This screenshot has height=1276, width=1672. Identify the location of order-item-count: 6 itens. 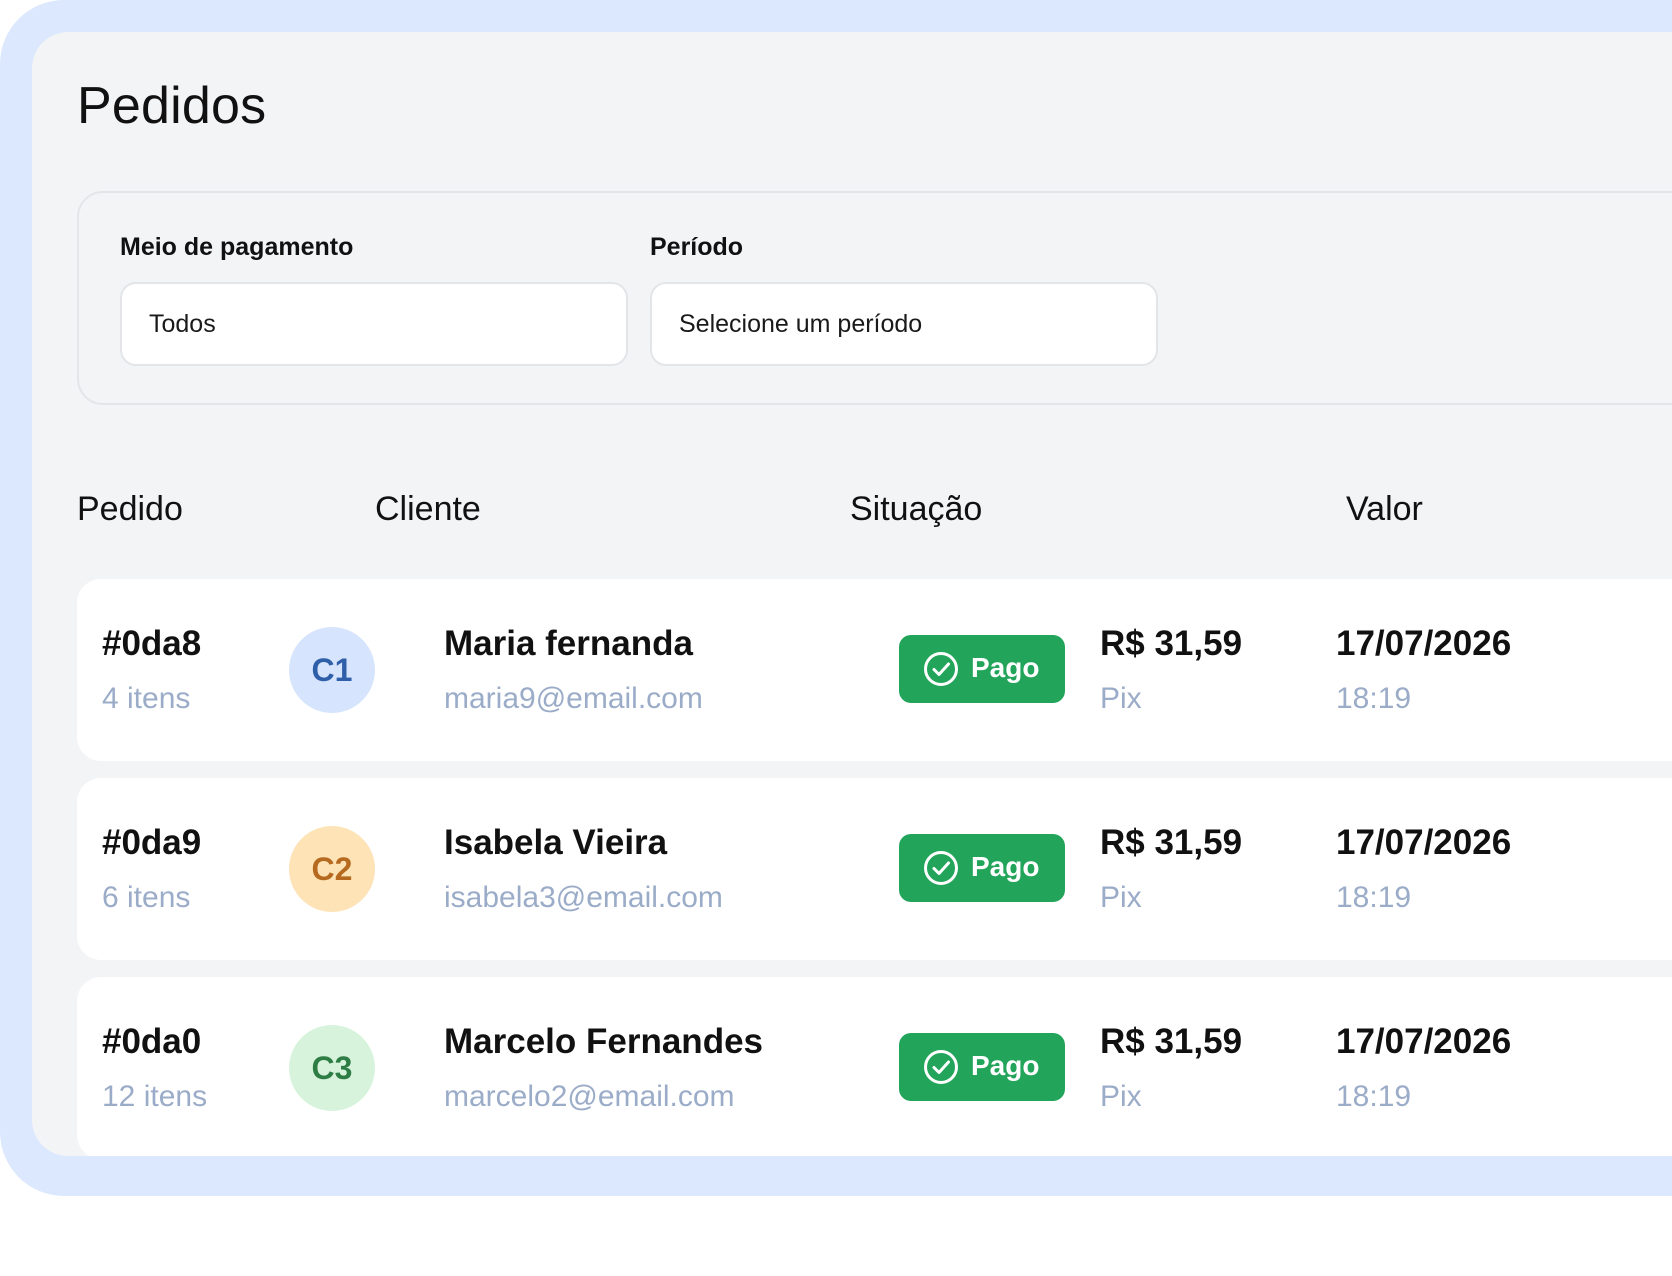
(146, 897).